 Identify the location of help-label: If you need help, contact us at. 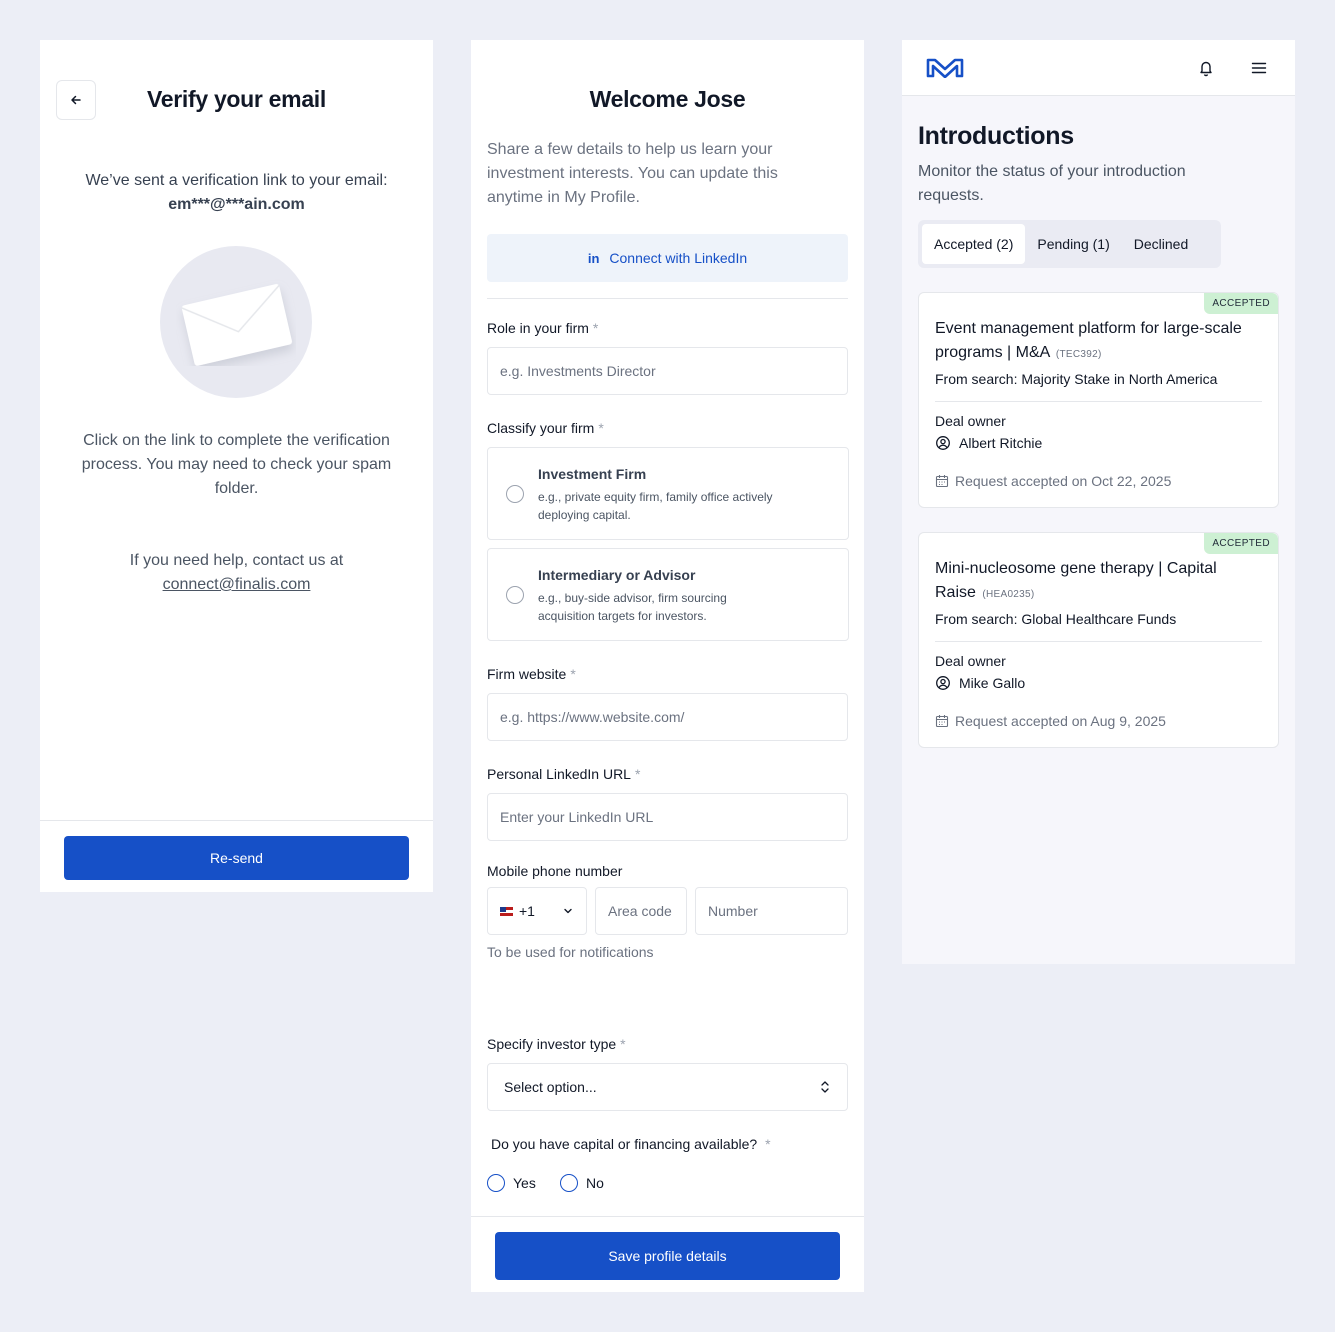
(236, 560).